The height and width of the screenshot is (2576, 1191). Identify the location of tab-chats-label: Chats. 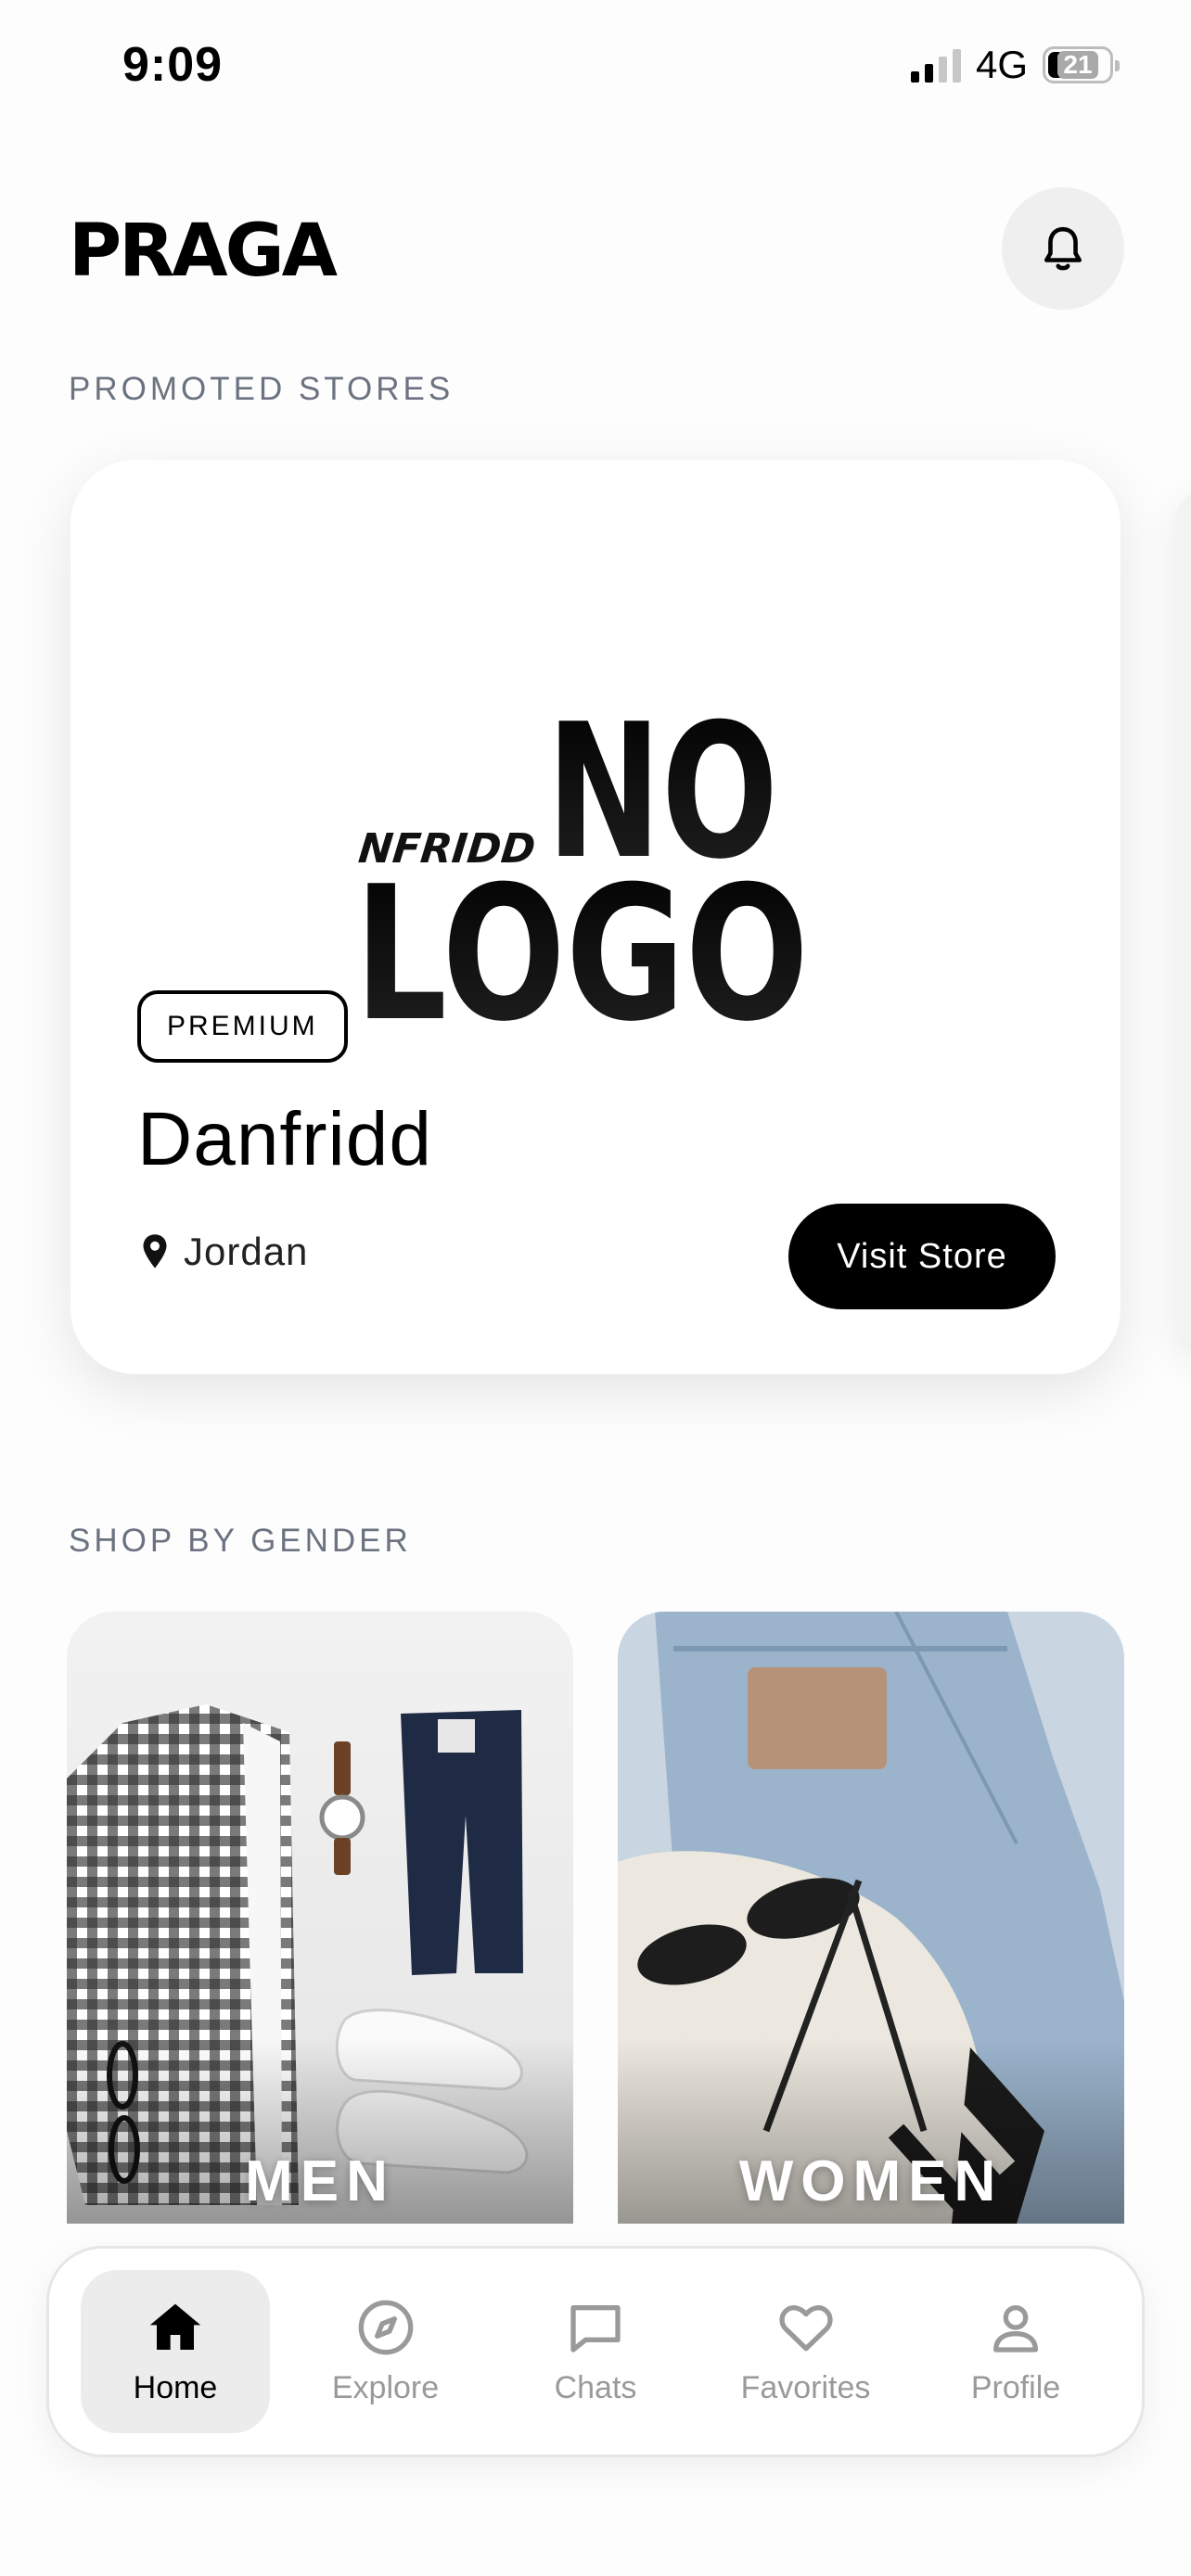
(595, 2387).